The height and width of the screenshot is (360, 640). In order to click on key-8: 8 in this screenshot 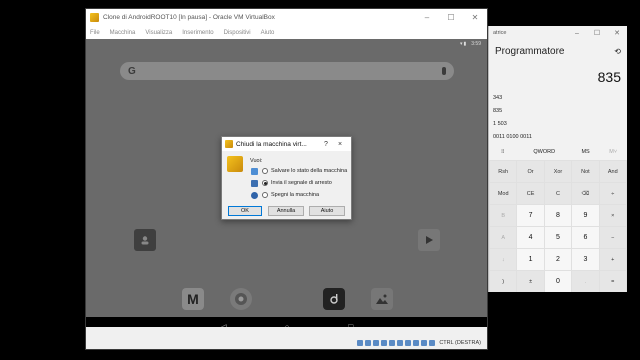, I will do `click(558, 215)`.